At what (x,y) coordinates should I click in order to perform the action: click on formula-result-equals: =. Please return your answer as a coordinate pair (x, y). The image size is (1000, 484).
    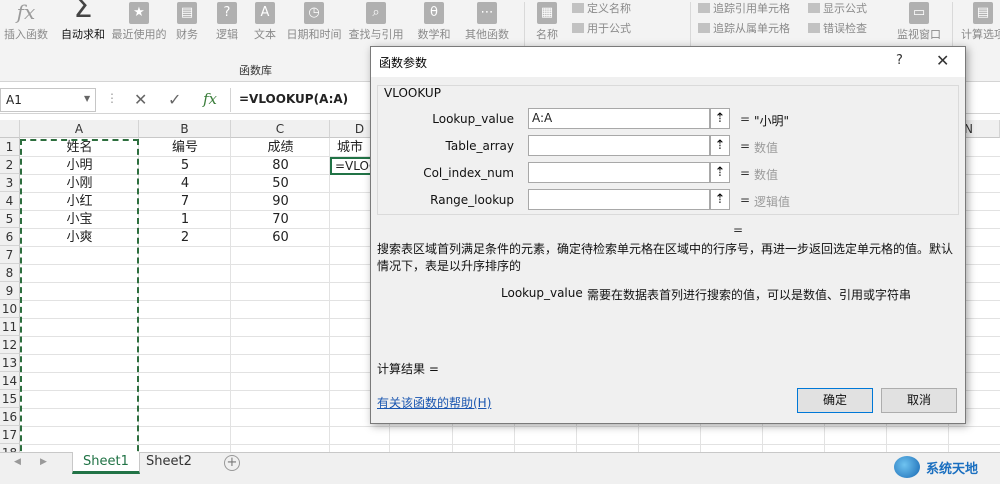
    Looking at the image, I should click on (738, 230).